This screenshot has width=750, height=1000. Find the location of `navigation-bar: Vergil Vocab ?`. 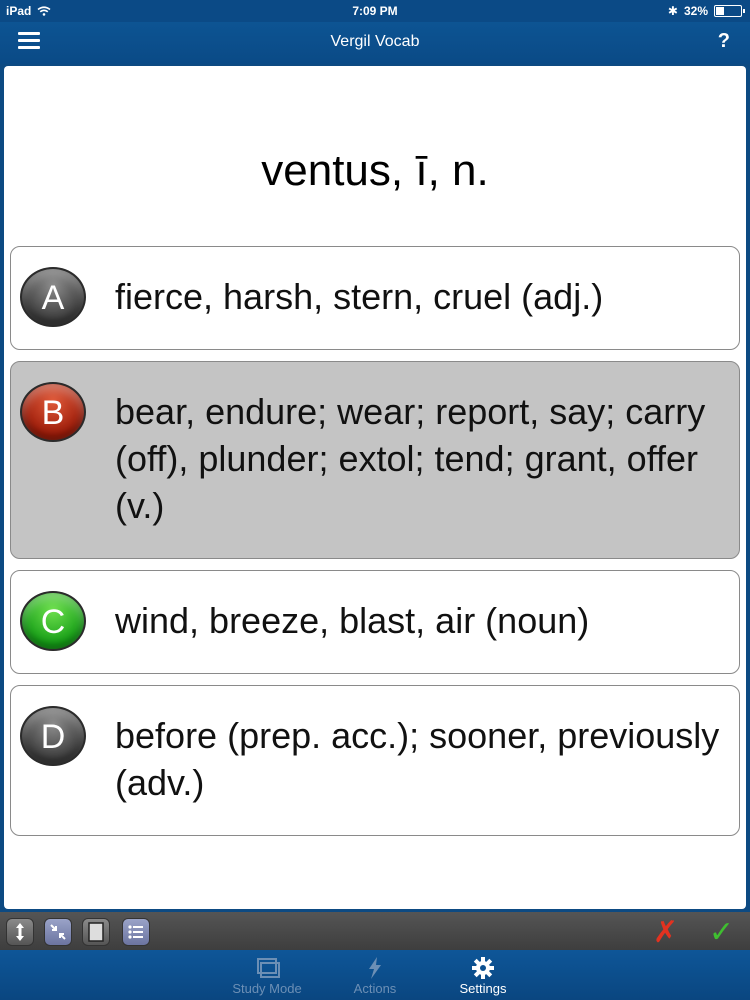

navigation-bar: Vergil Vocab ? is located at coordinates (375, 43).